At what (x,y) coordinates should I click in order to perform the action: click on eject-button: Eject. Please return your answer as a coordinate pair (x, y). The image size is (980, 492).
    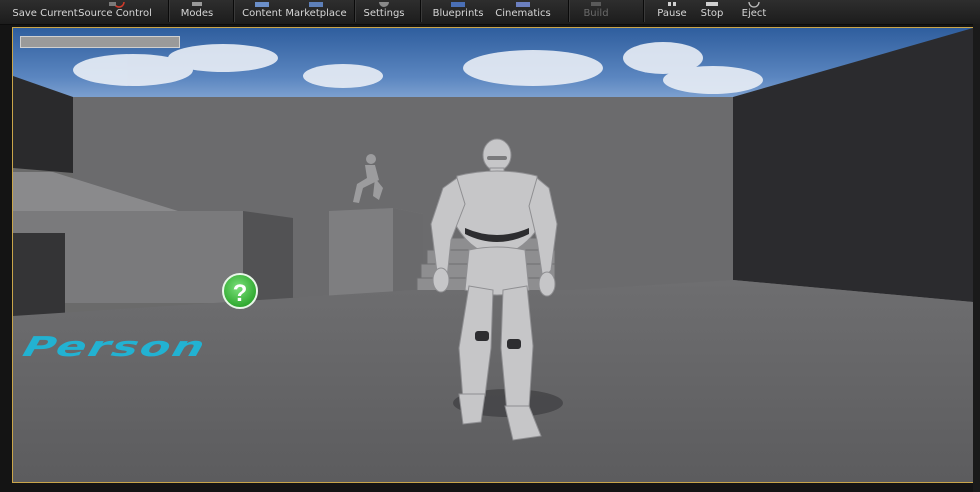
    Looking at the image, I should click on (754, 12).